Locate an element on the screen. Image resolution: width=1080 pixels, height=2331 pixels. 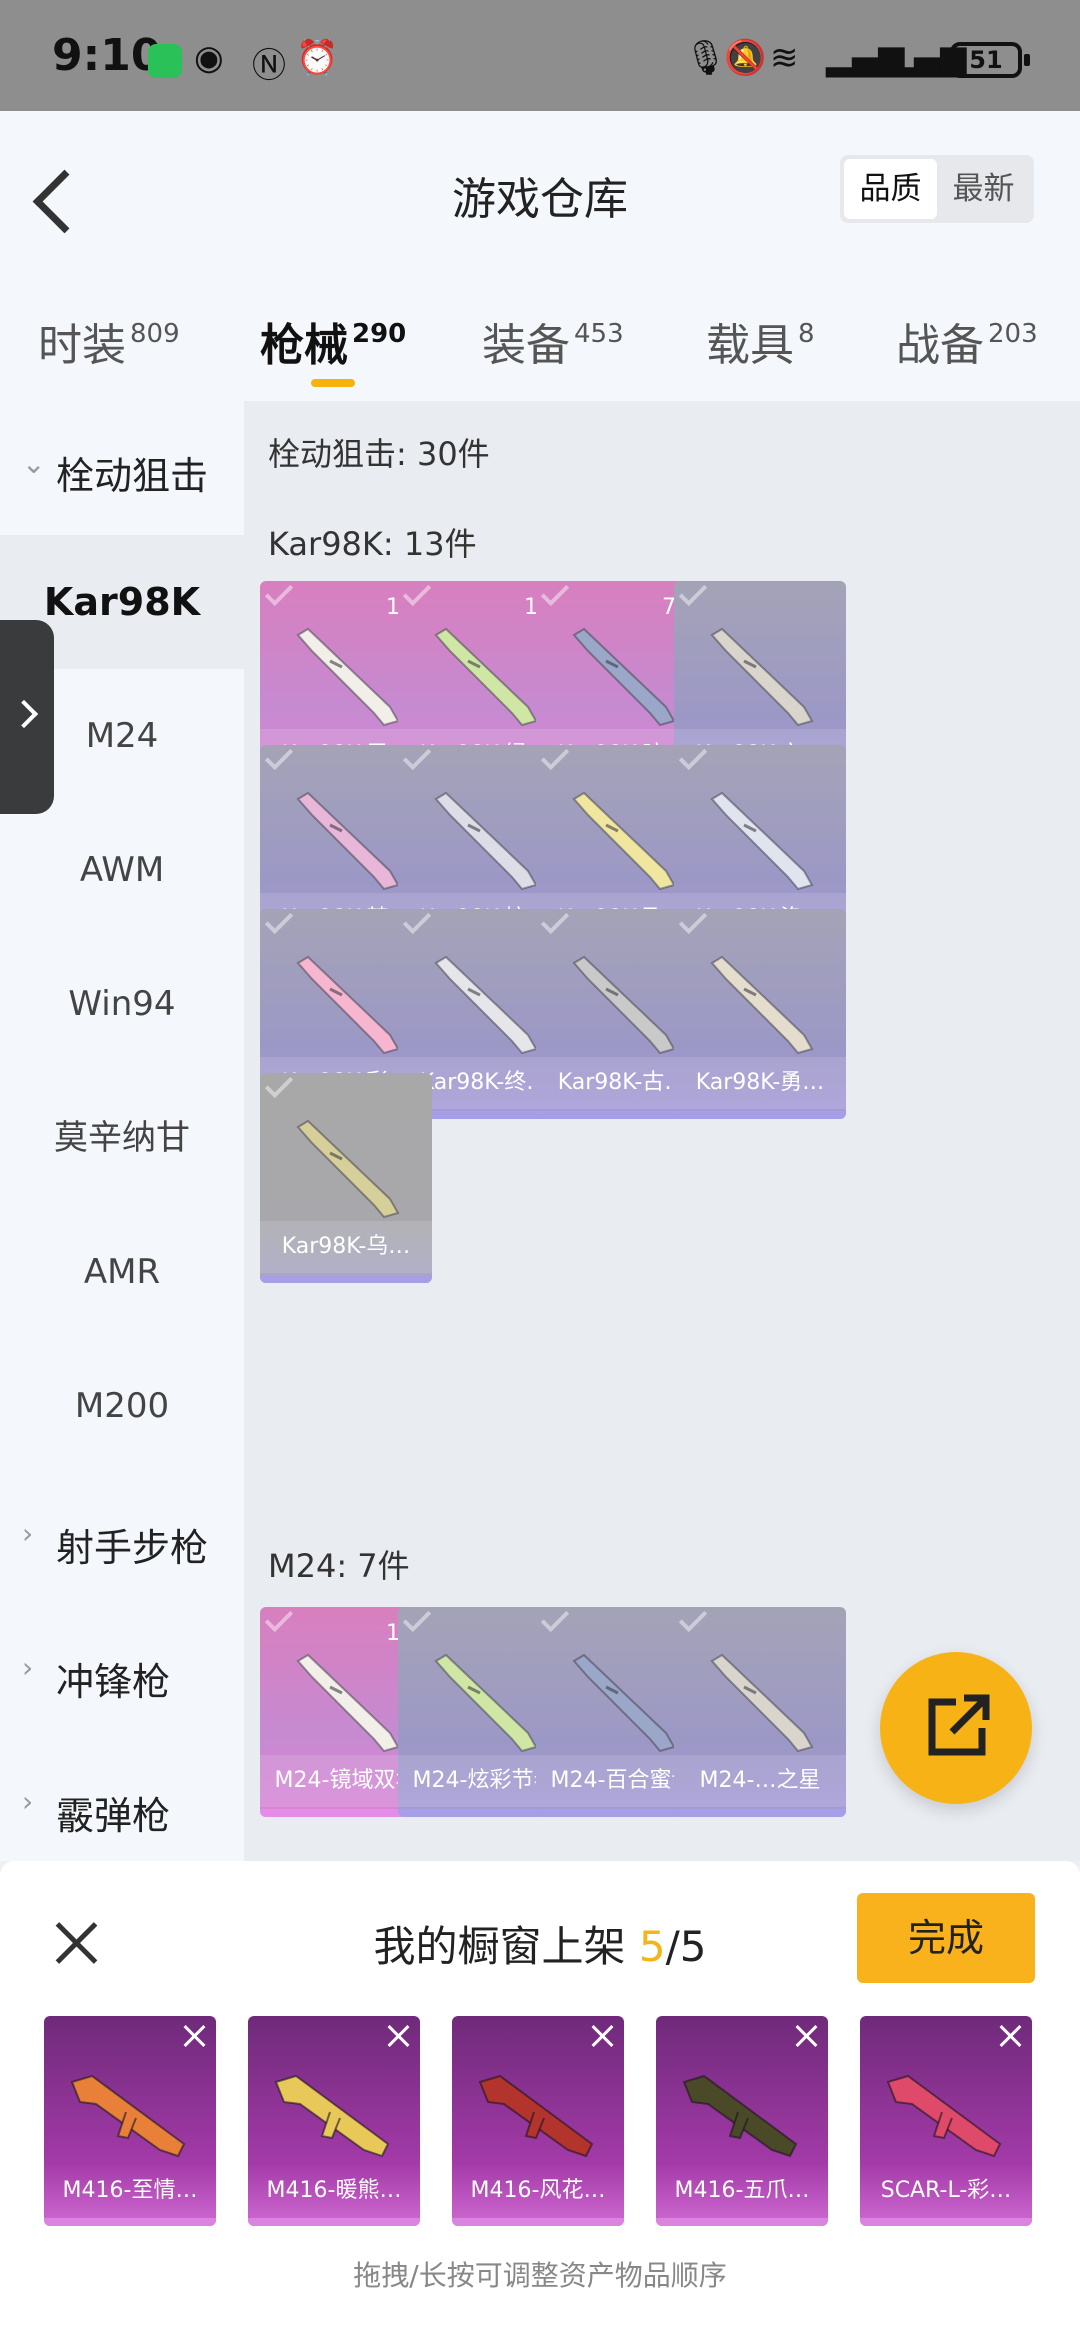
nfc-icon: Ⓝ is located at coordinates (269, 66).